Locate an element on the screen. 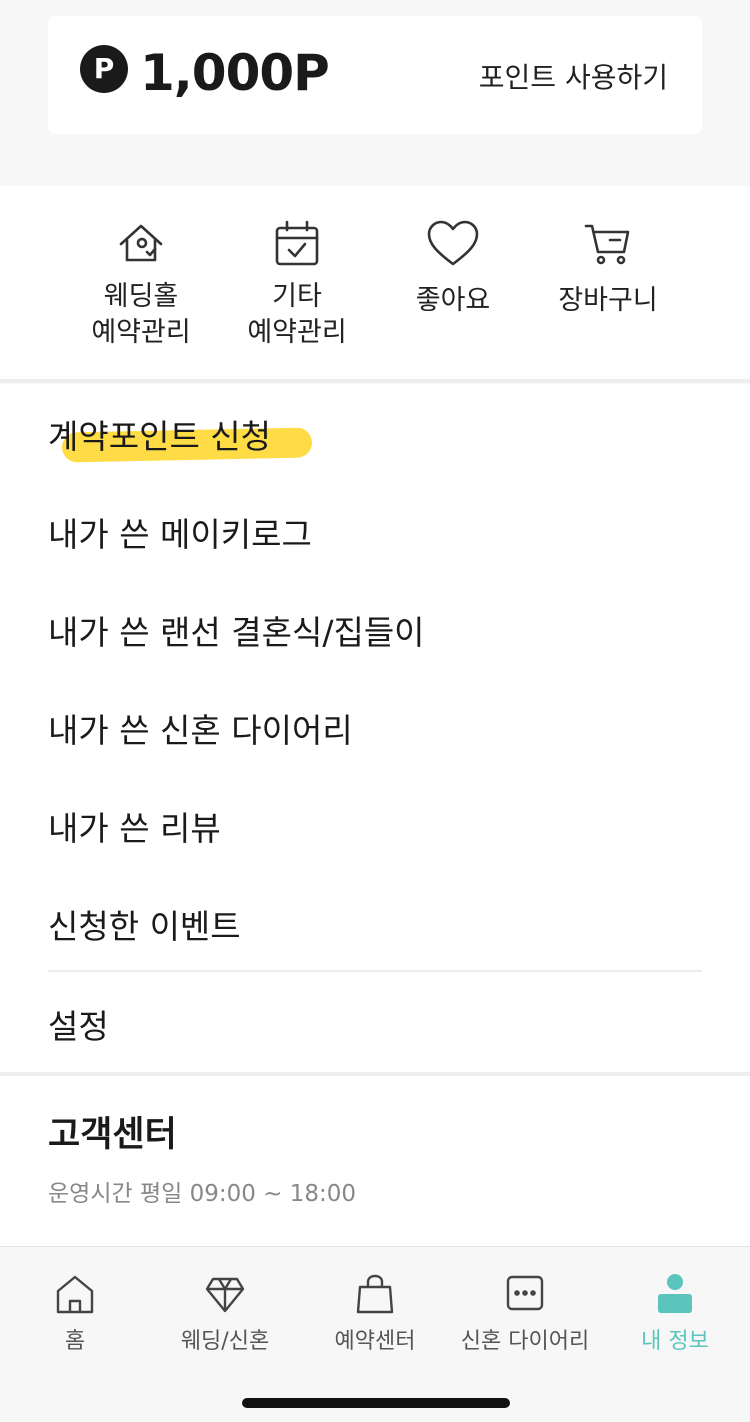  menu-settings: 설정 is located at coordinates (78, 1024).